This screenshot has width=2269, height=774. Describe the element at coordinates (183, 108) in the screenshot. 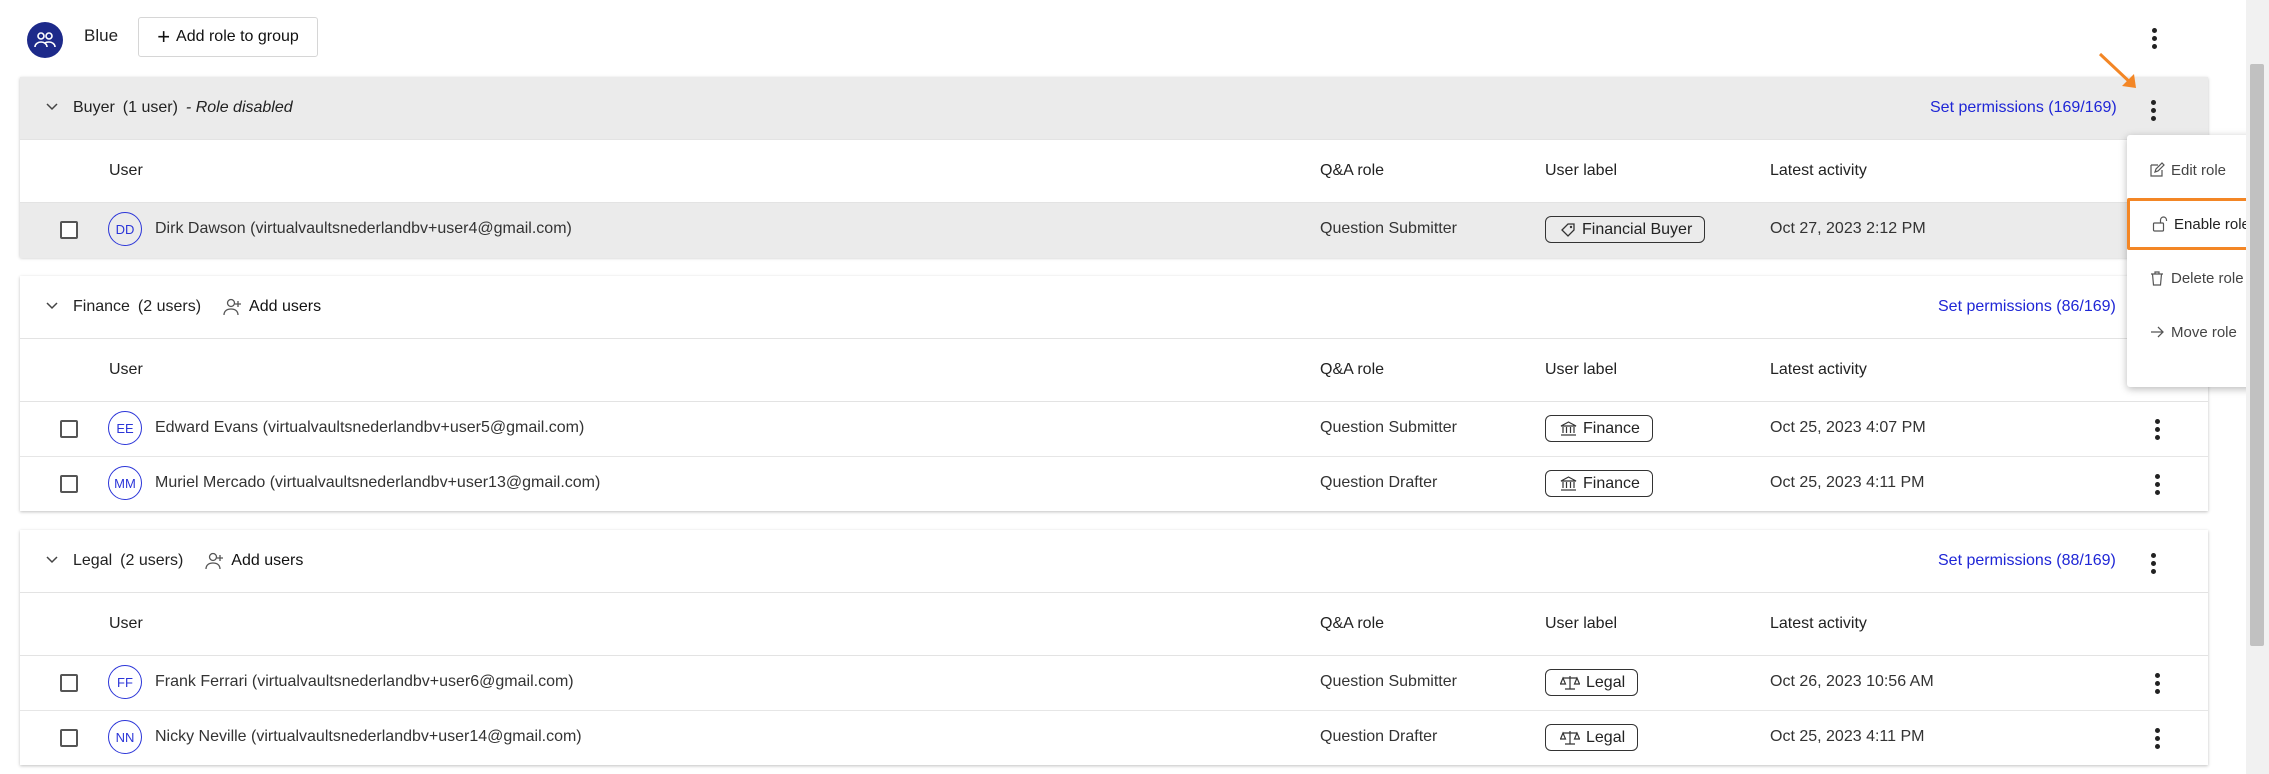

I see `role-title: Buyer (1 user) - Role disabled` at that location.